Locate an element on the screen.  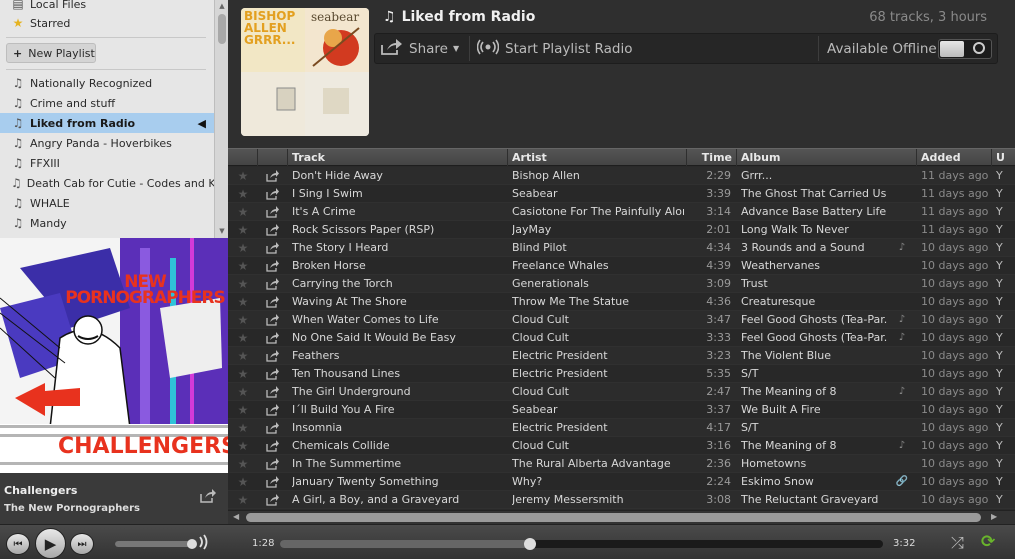
track-name: In The Summertime is located at coordinates (399, 464).